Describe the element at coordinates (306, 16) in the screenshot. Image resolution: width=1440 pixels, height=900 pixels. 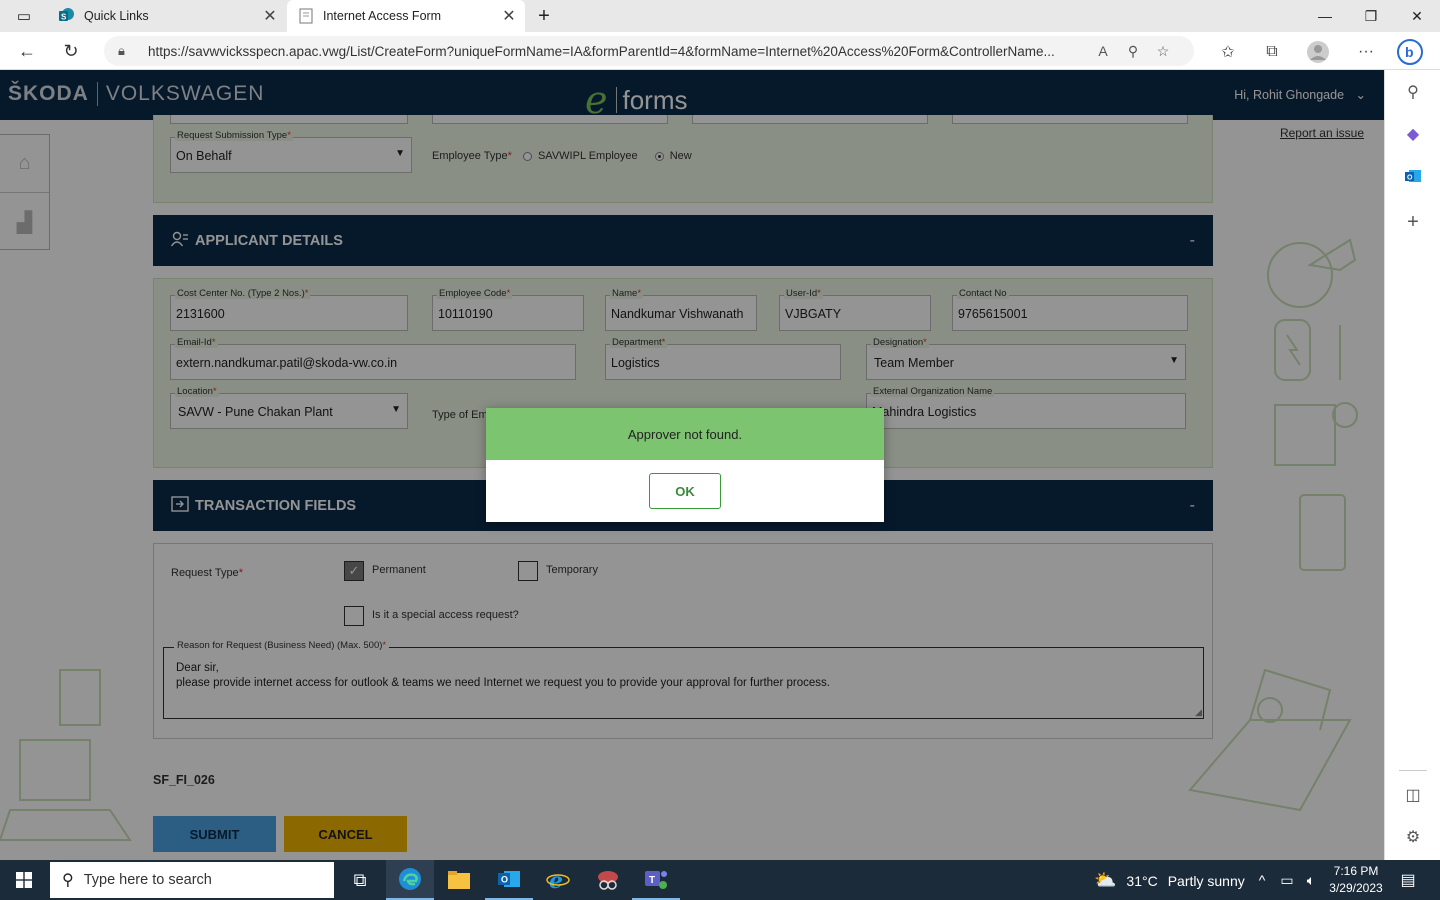
I see `page-icon` at that location.